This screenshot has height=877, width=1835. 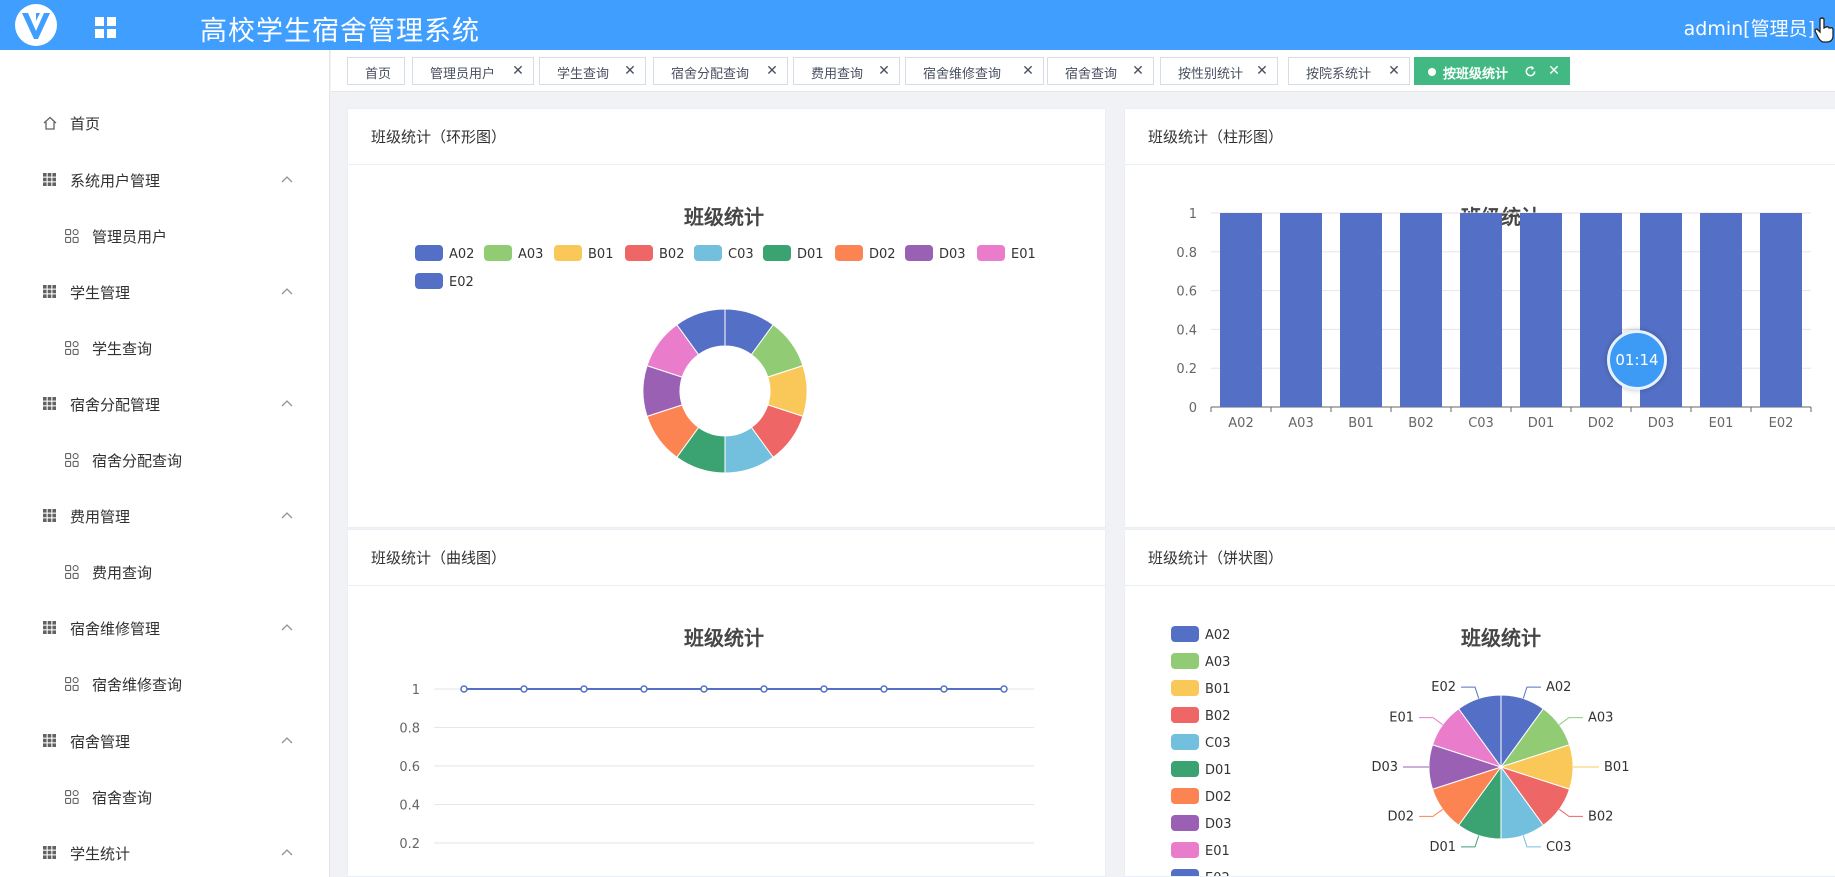 What do you see at coordinates (100, 293) in the screenshot?
I see `sidebar-item-label: 学生管理` at bounding box center [100, 293].